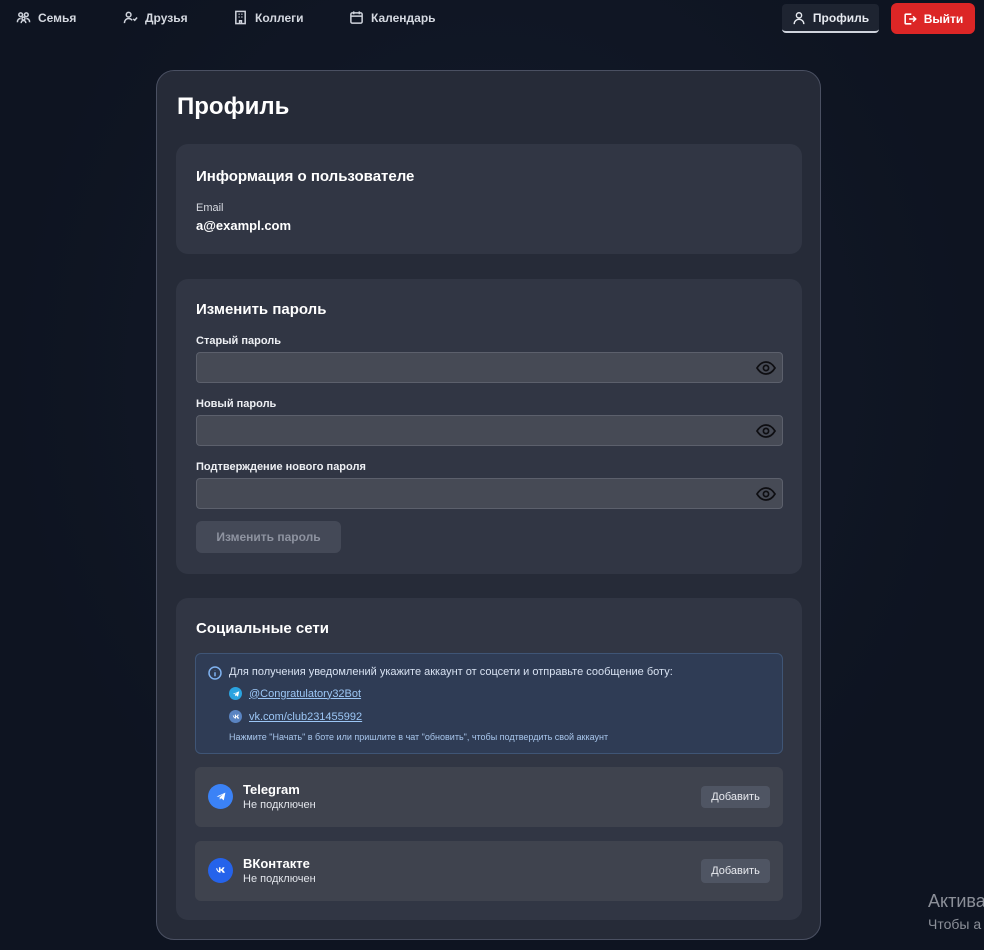 Image resolution: width=984 pixels, height=950 pixels. Describe the element at coordinates (235, 716) in the screenshot. I see `vk-icon` at that location.